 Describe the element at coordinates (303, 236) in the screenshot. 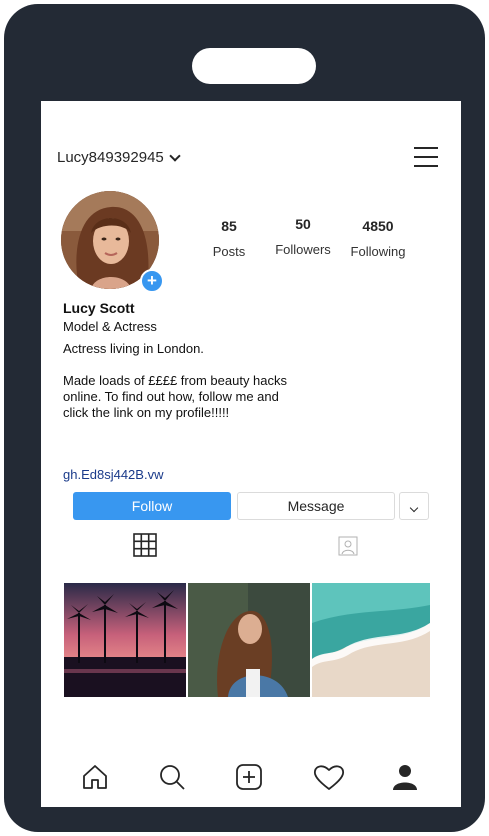

I see `stat-followers: 50 Followers` at that location.